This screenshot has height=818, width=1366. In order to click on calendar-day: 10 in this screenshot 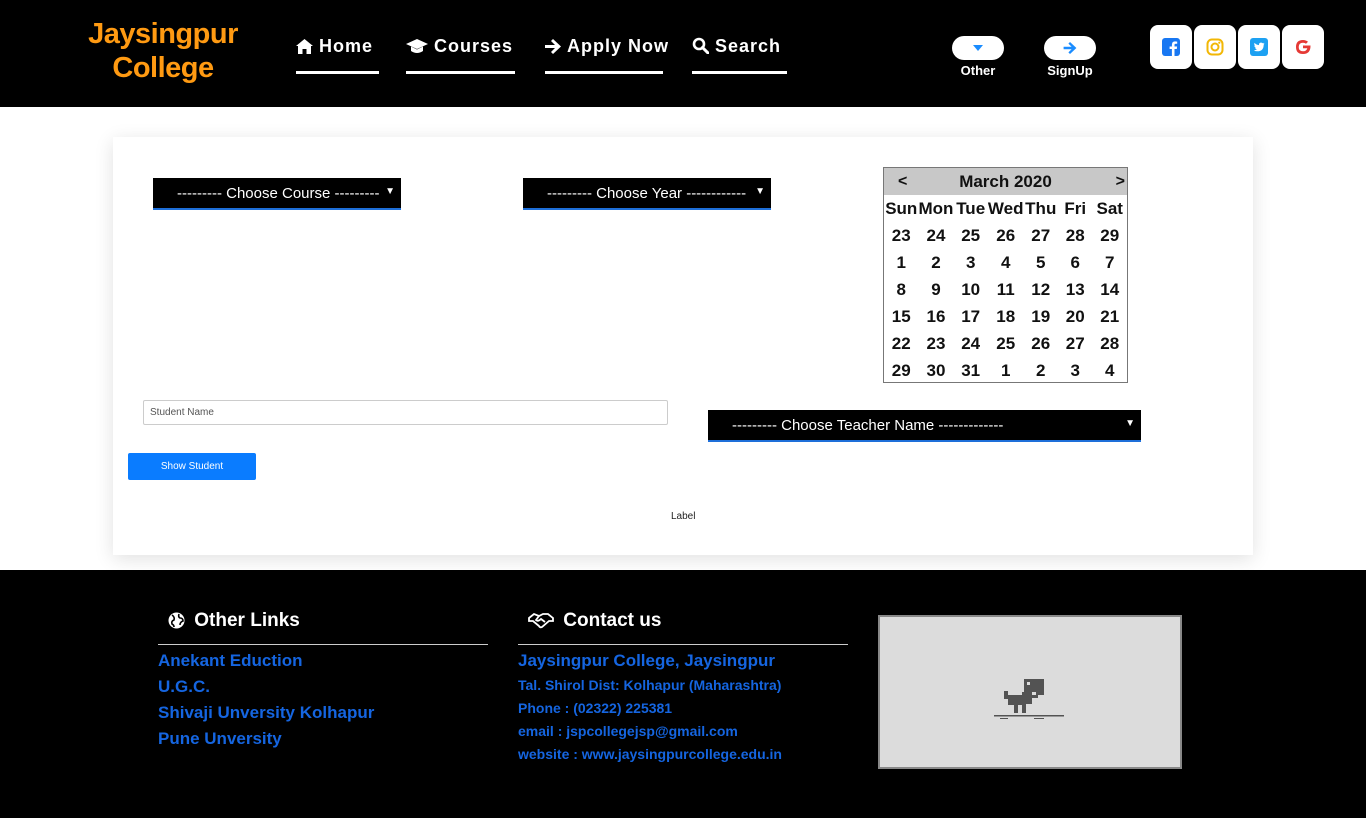, I will do `click(970, 289)`.